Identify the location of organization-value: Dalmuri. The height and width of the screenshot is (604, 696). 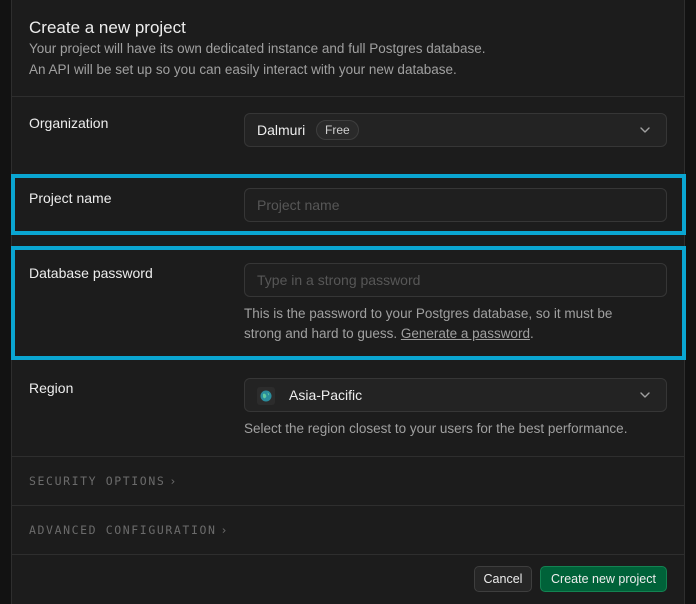
(281, 130).